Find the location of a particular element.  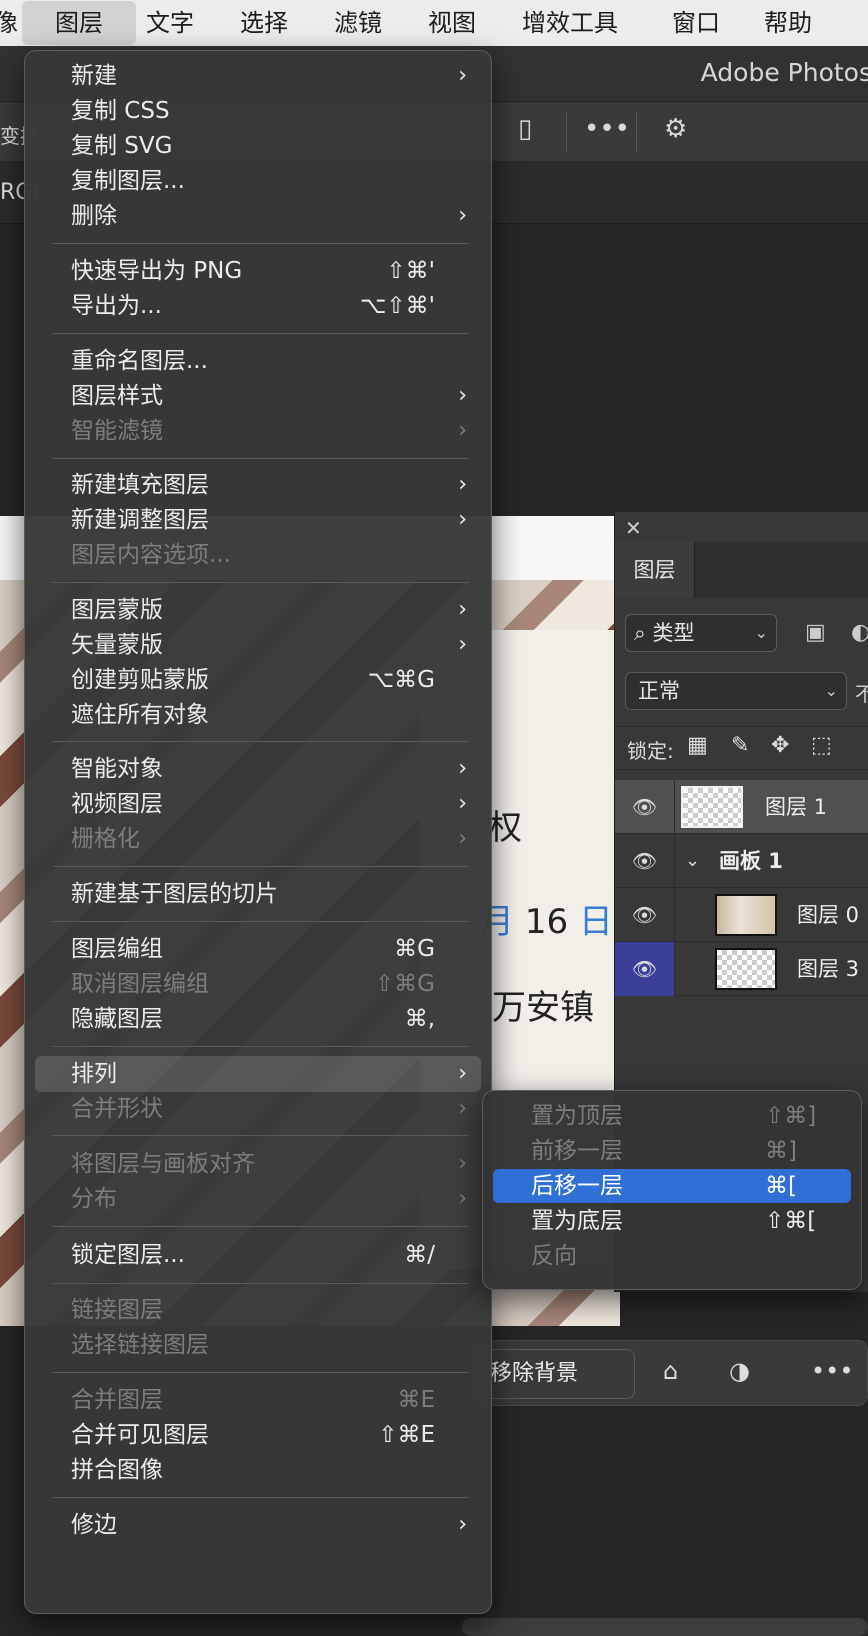

gear-icon: ⚙ is located at coordinates (675, 129).